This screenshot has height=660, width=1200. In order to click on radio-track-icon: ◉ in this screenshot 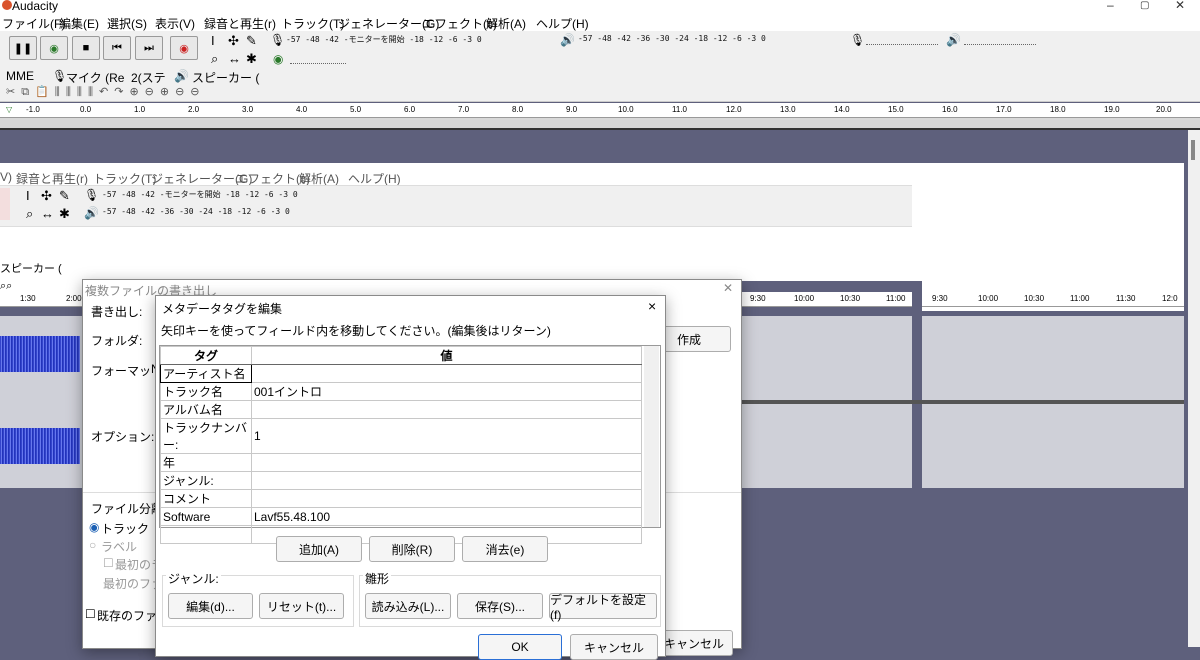, I will do `click(94, 527)`.